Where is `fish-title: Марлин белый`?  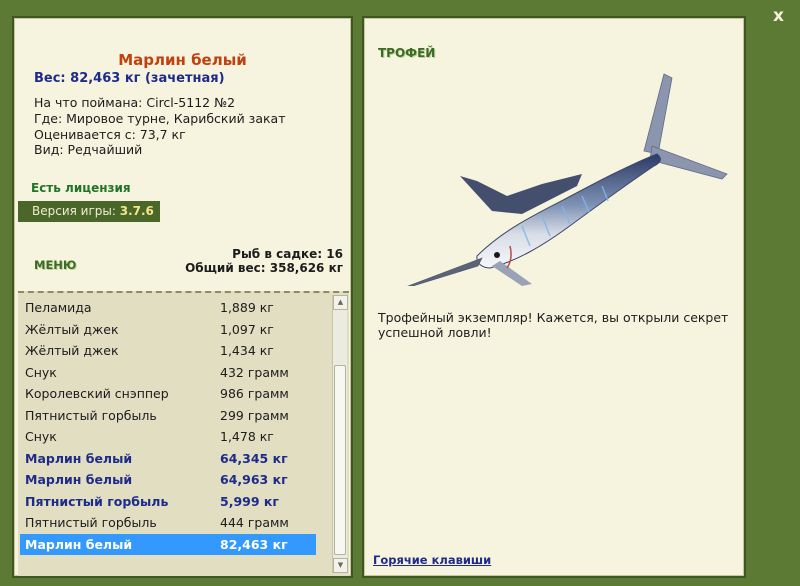
fish-title: Марлин белый is located at coordinates (182, 60).